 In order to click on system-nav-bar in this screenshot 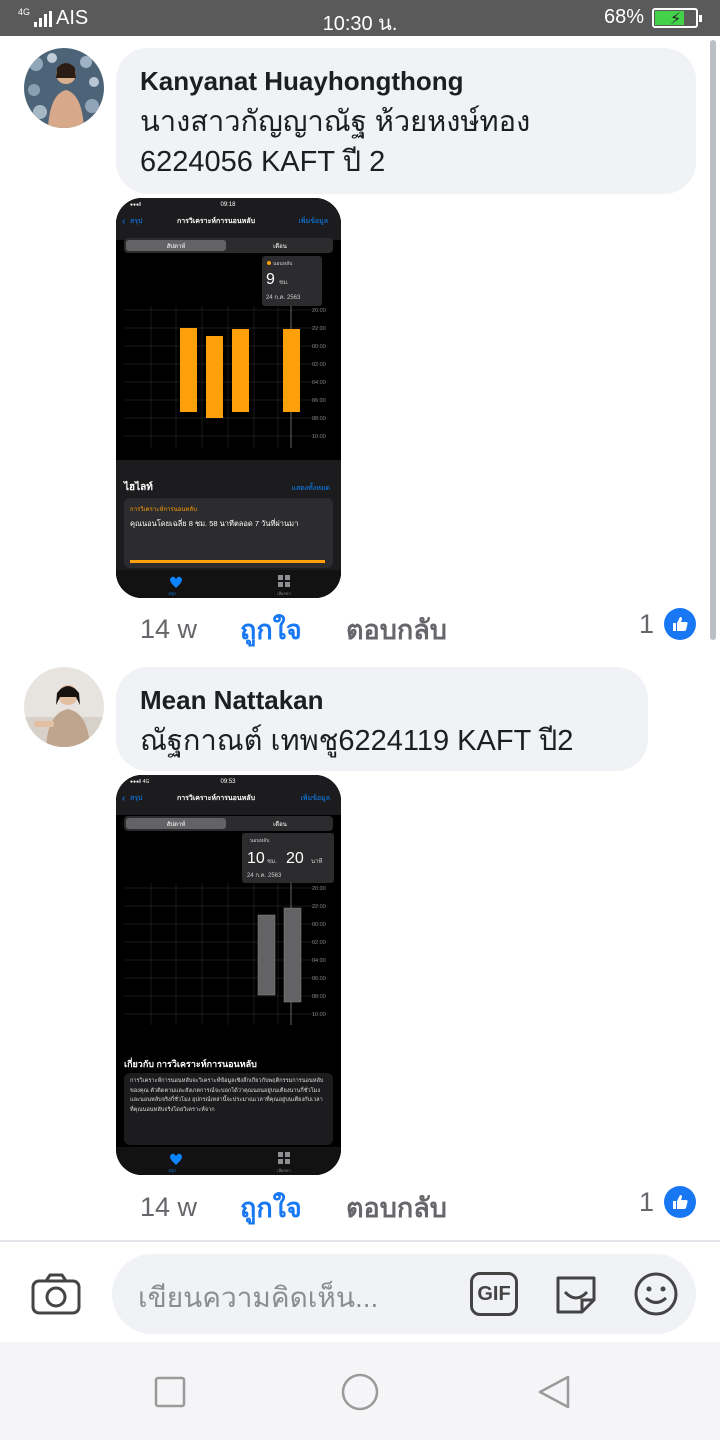, I will do `click(360, 1391)`.